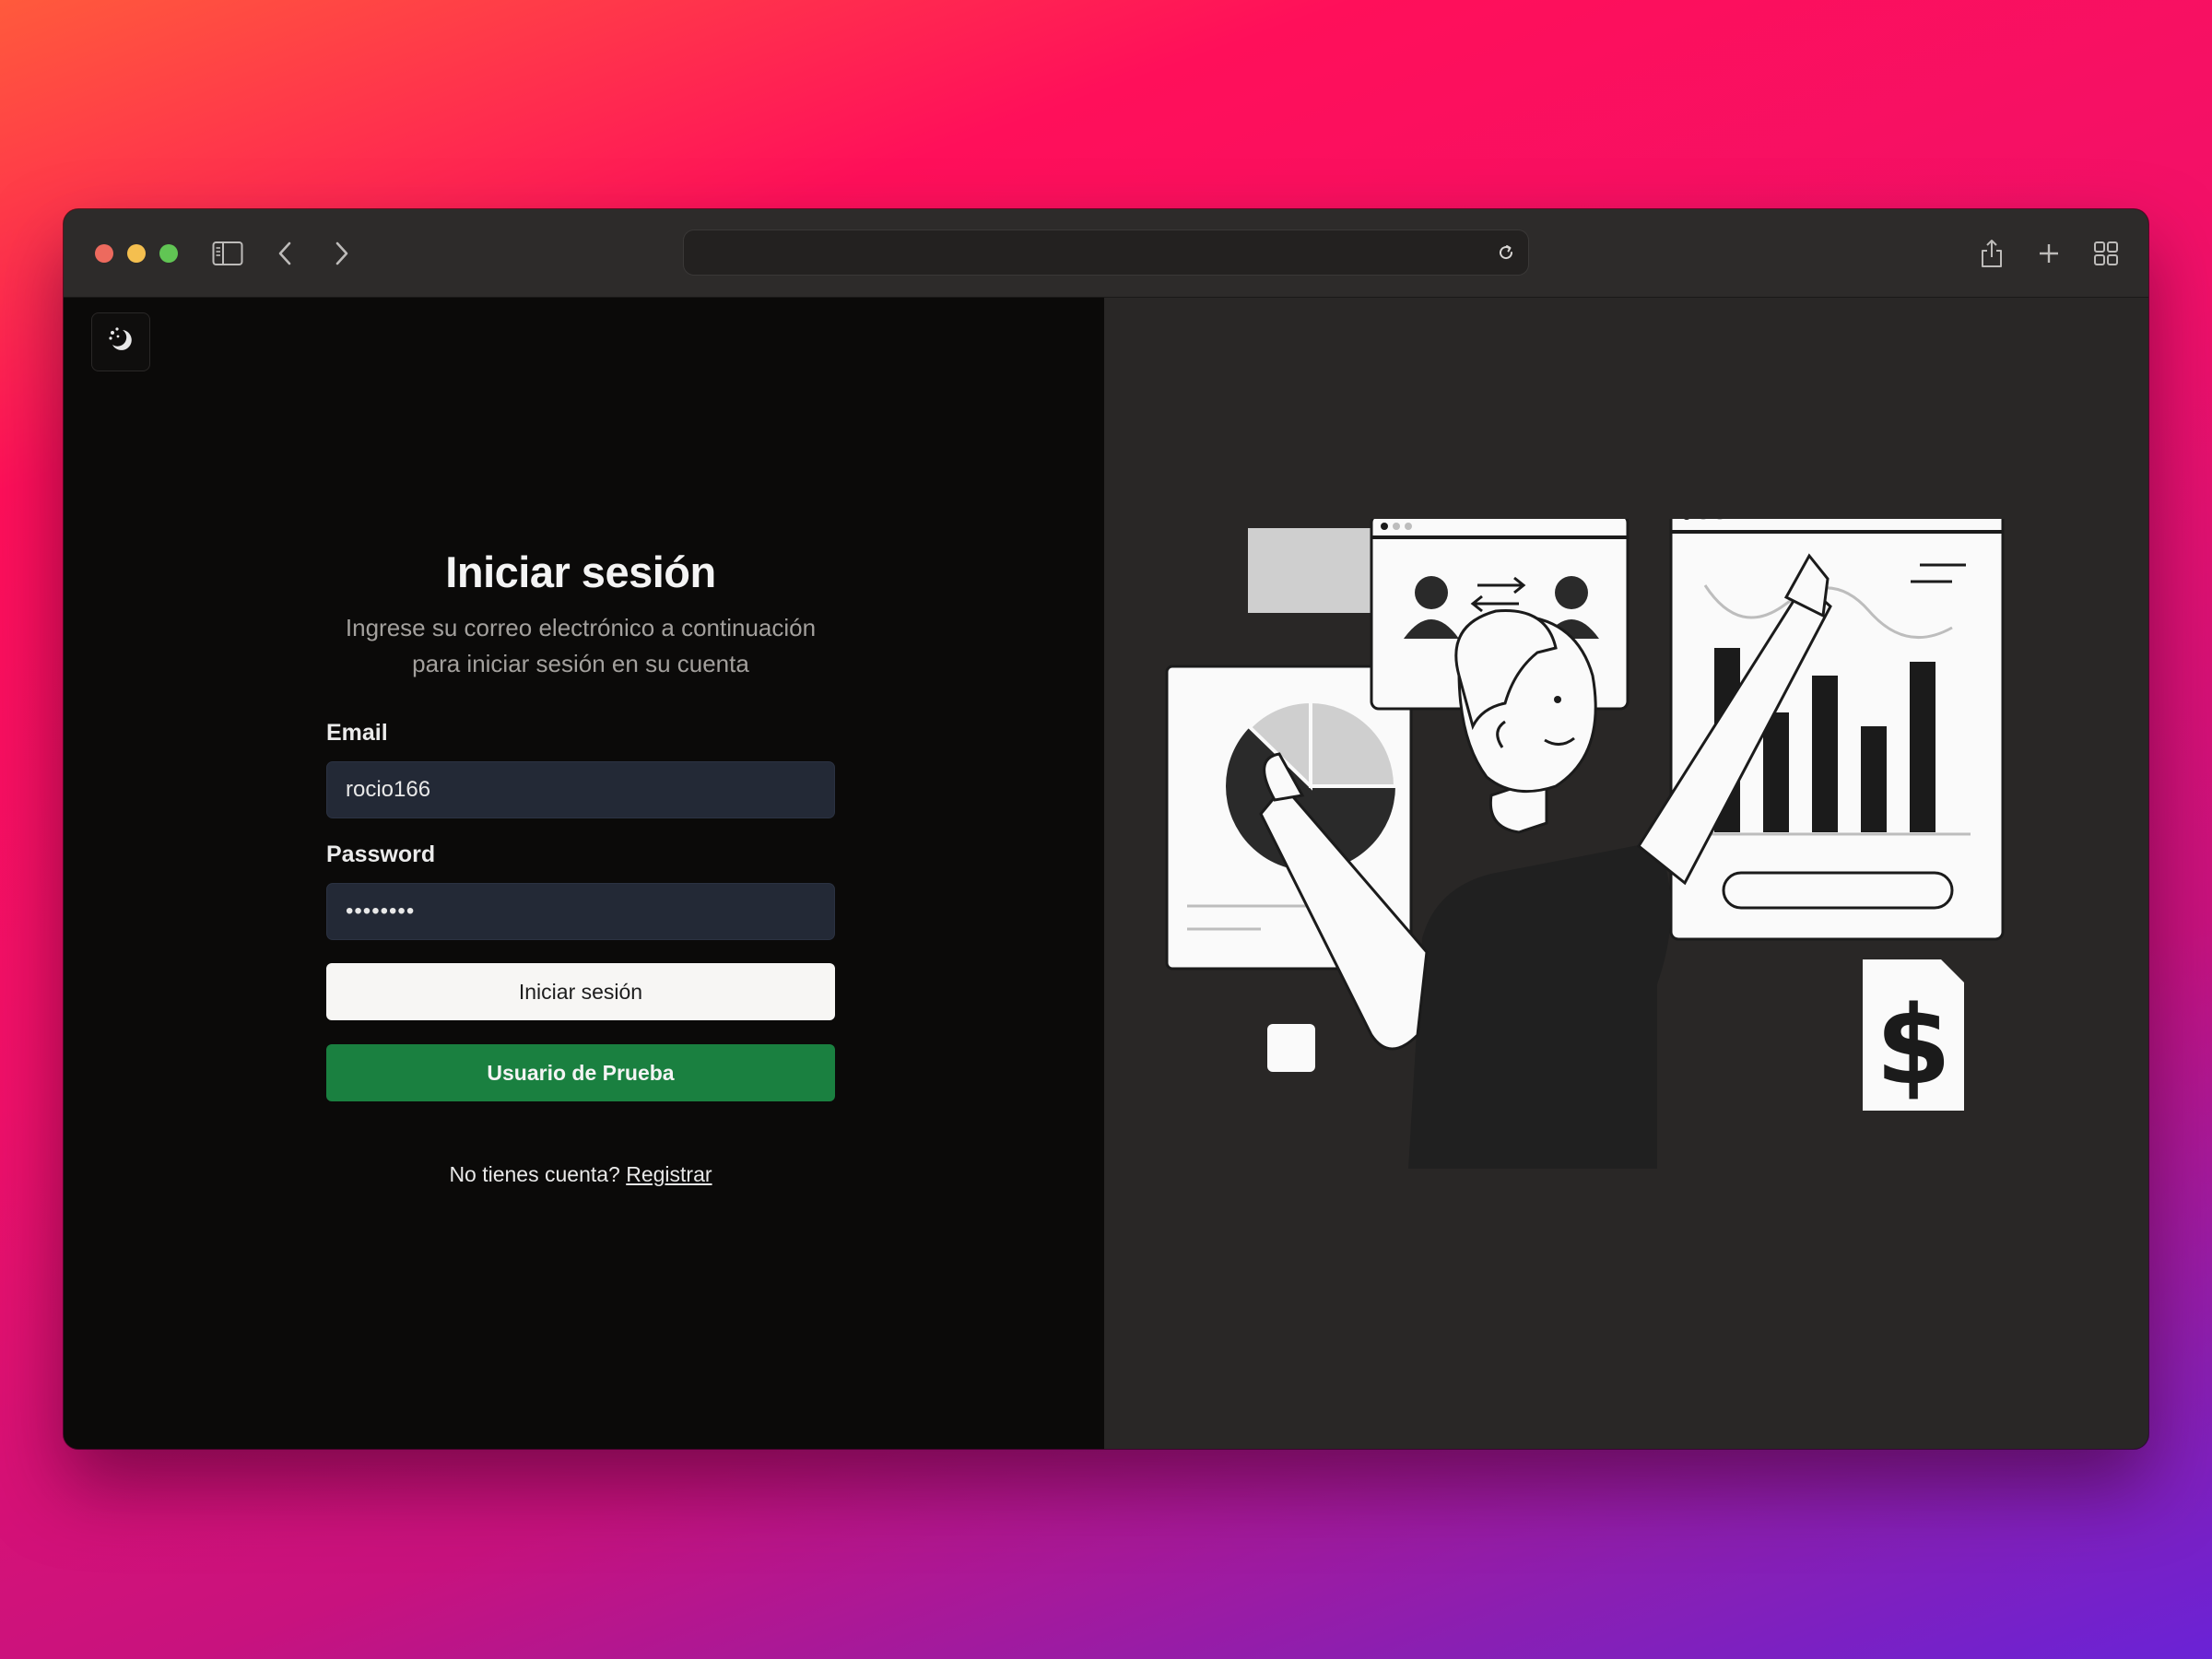 This screenshot has height=1659, width=2212. Describe the element at coordinates (534, 1174) in the screenshot. I see `signup-prompt-text: No tienes cuenta?` at that location.